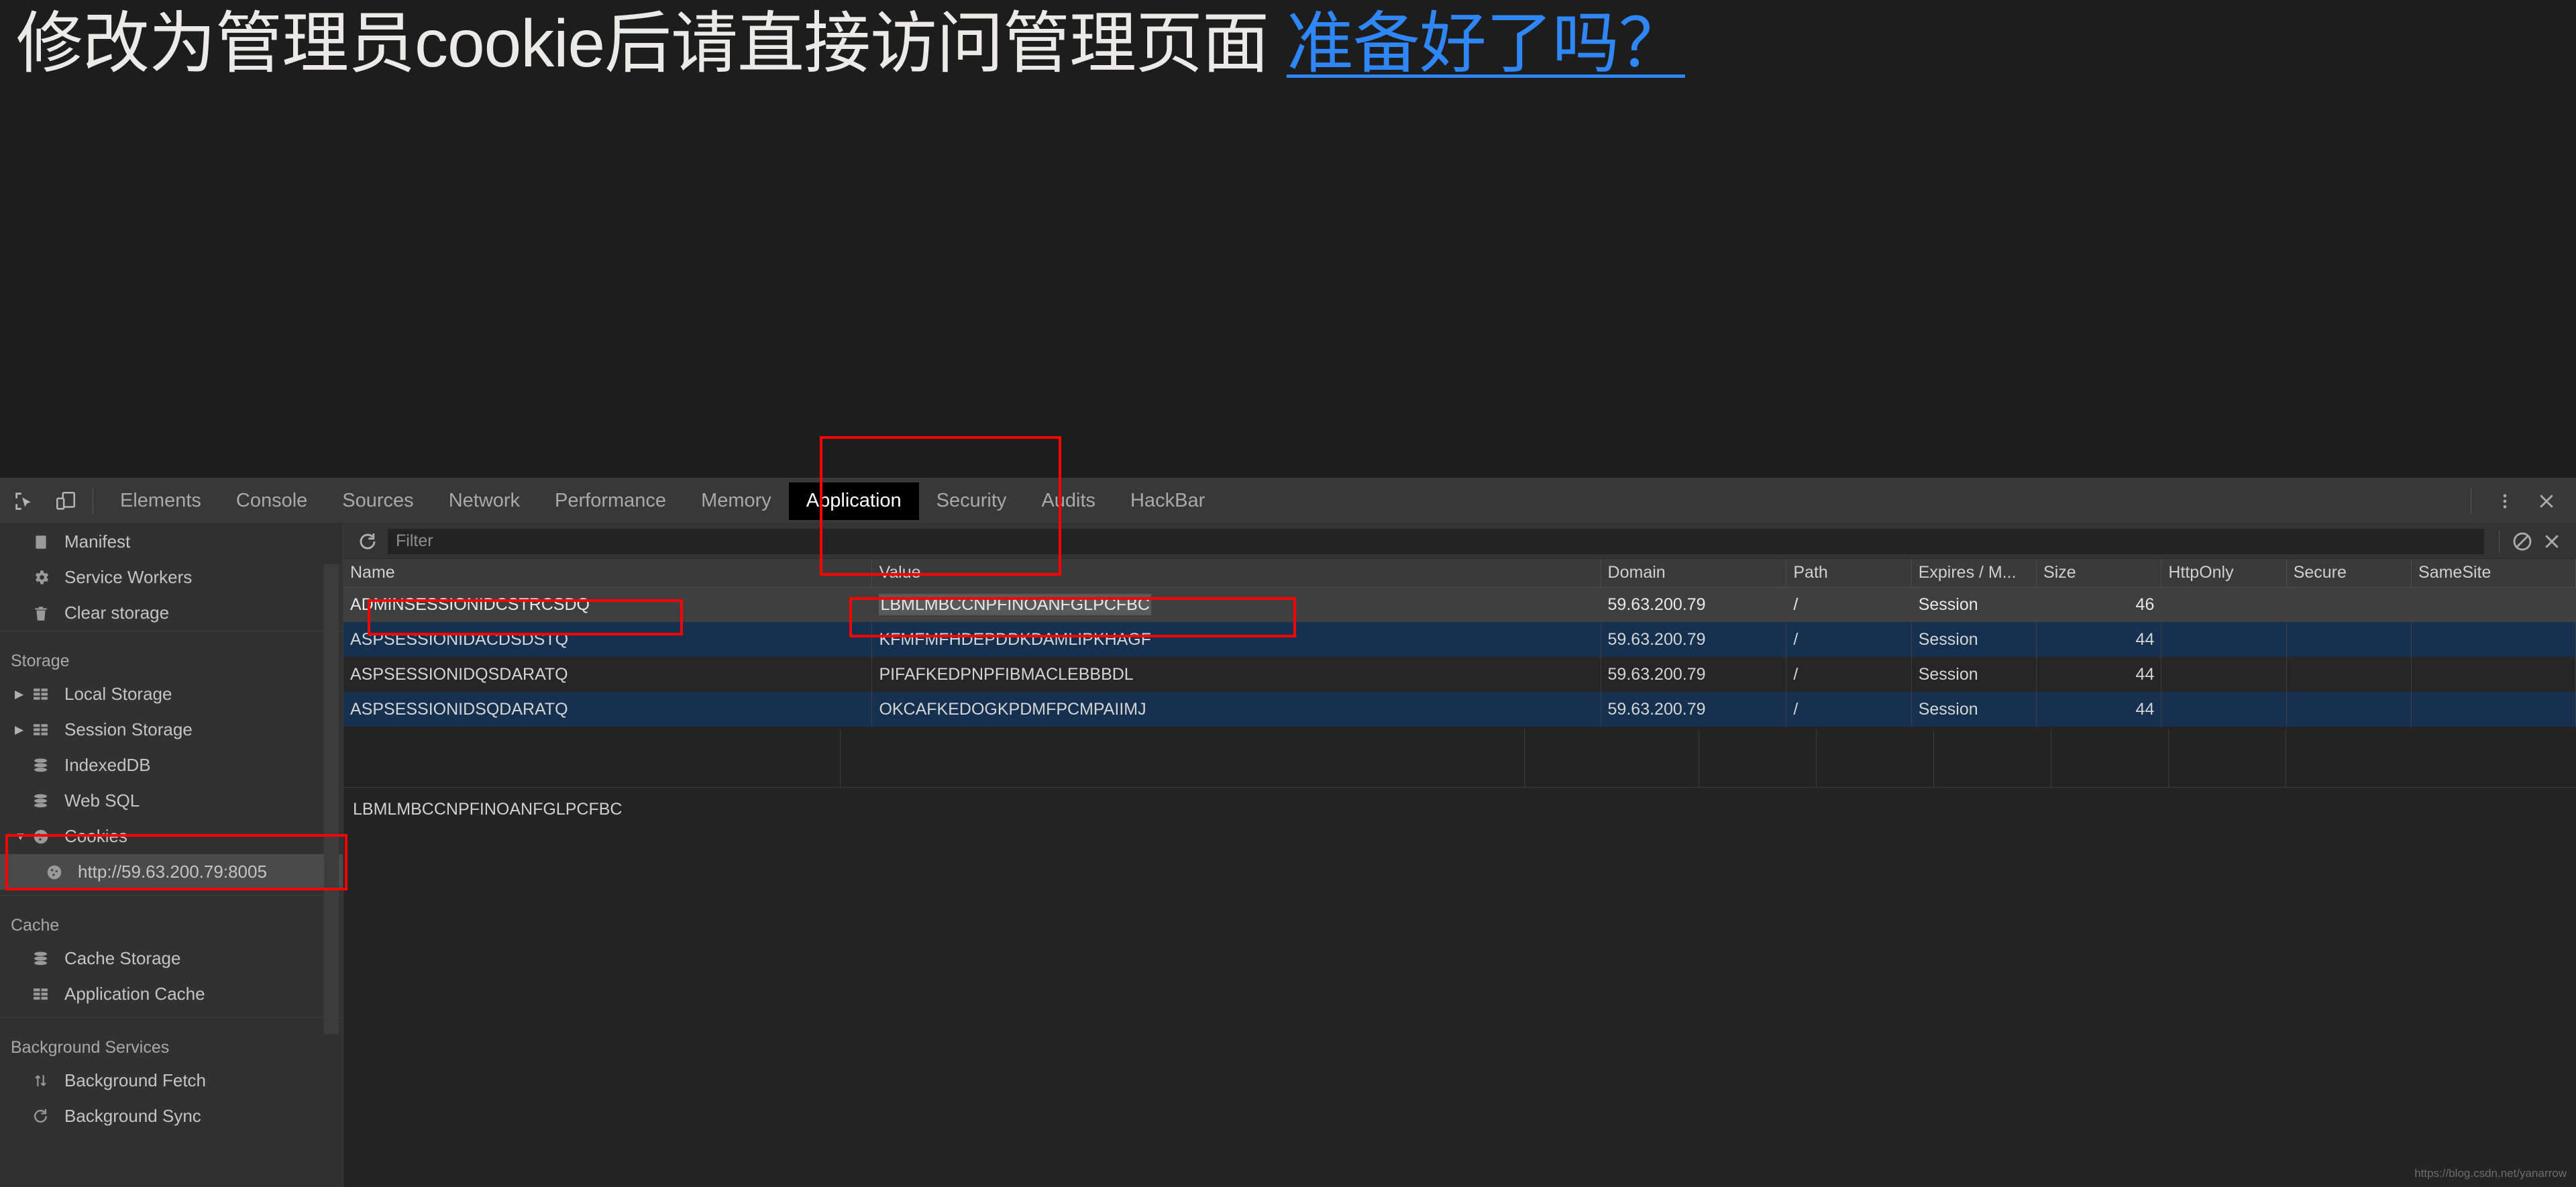 The height and width of the screenshot is (1187, 2576). Describe the element at coordinates (24, 501) in the screenshot. I see `inspect-element-icon` at that location.